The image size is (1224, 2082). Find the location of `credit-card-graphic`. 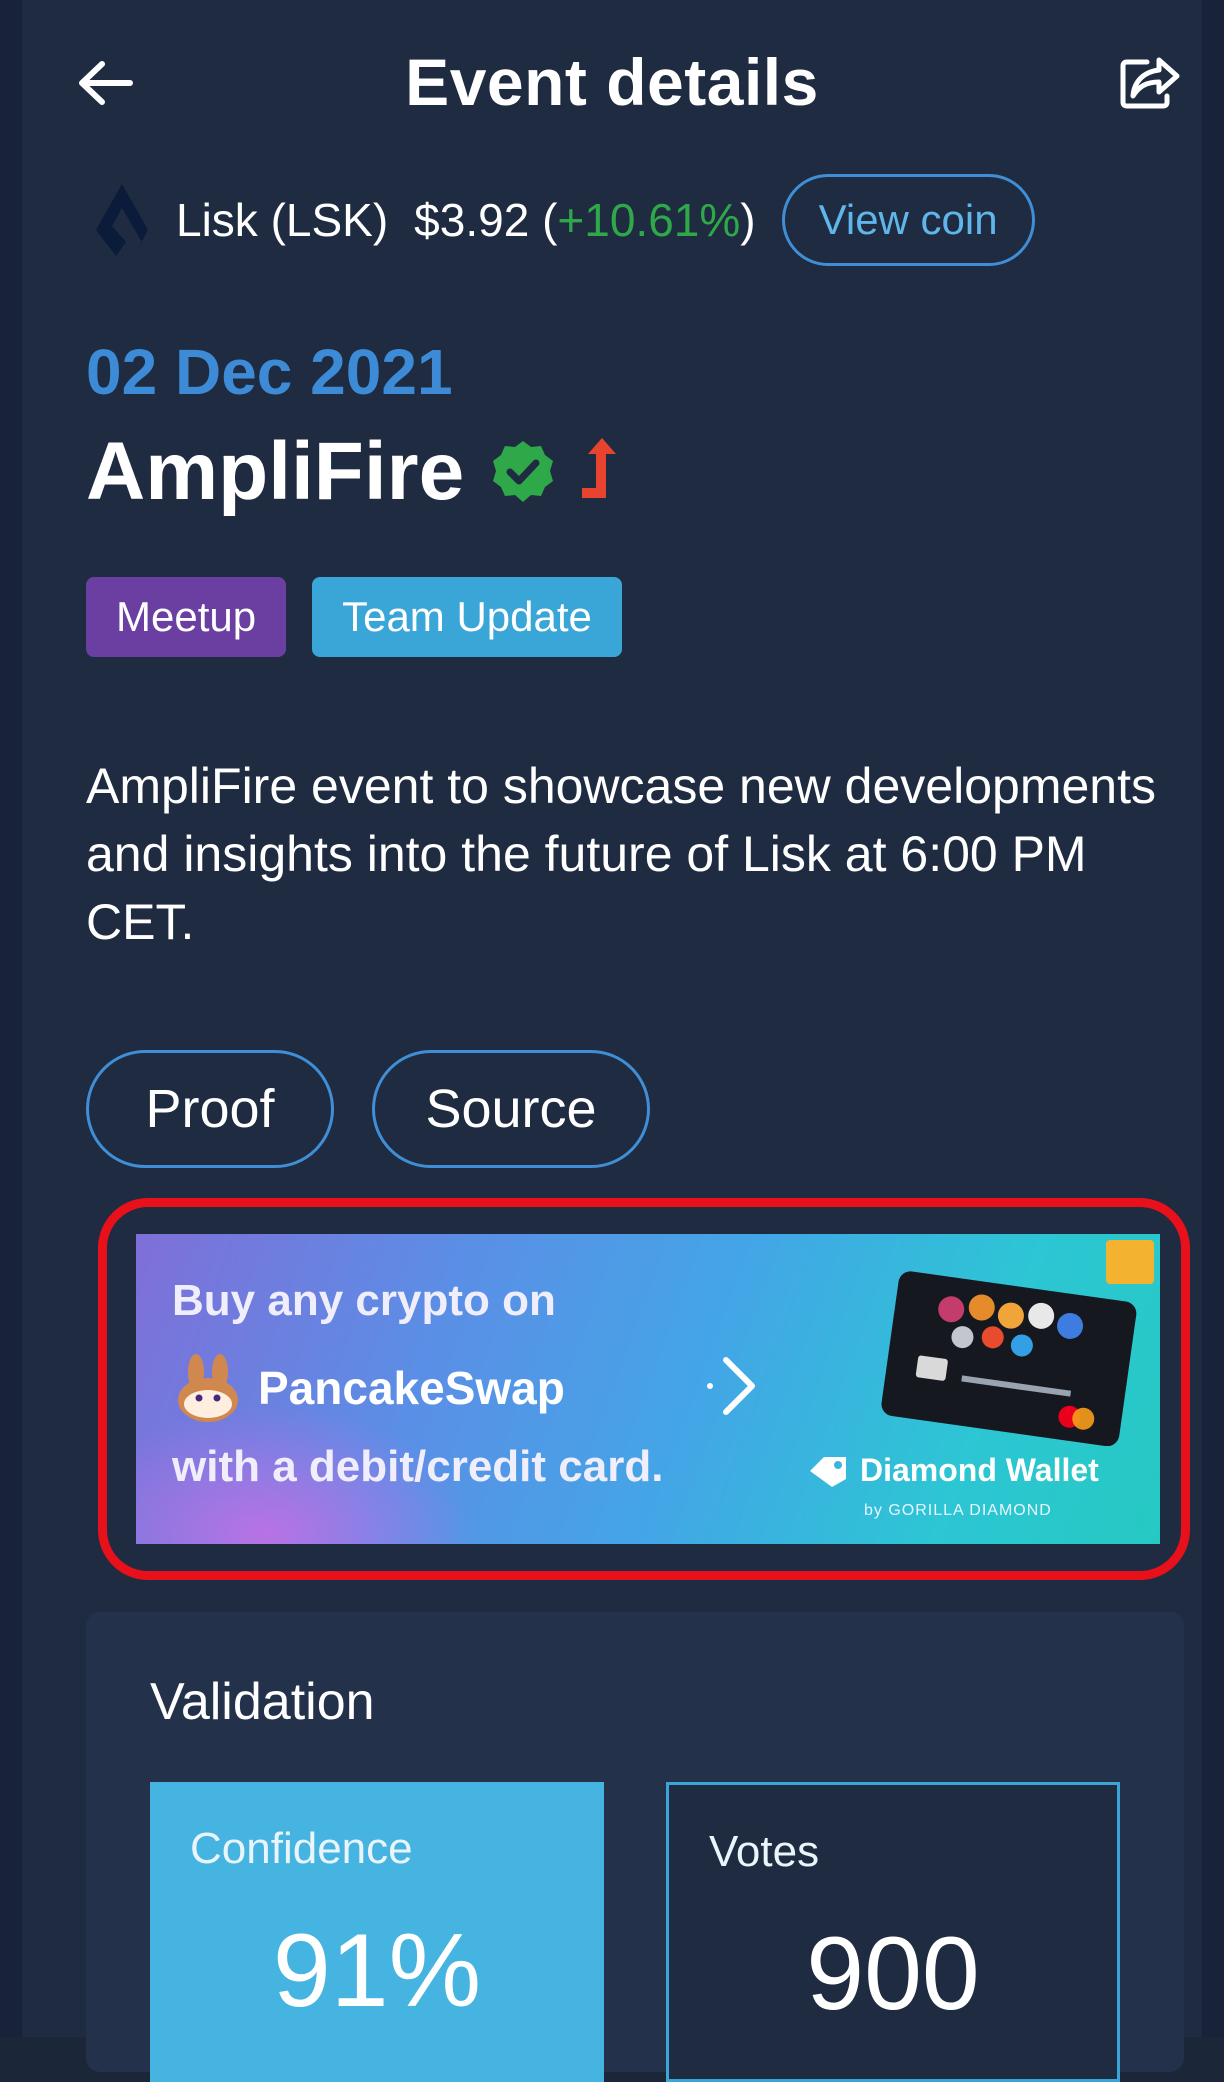

credit-card-graphic is located at coordinates (1009, 1358).